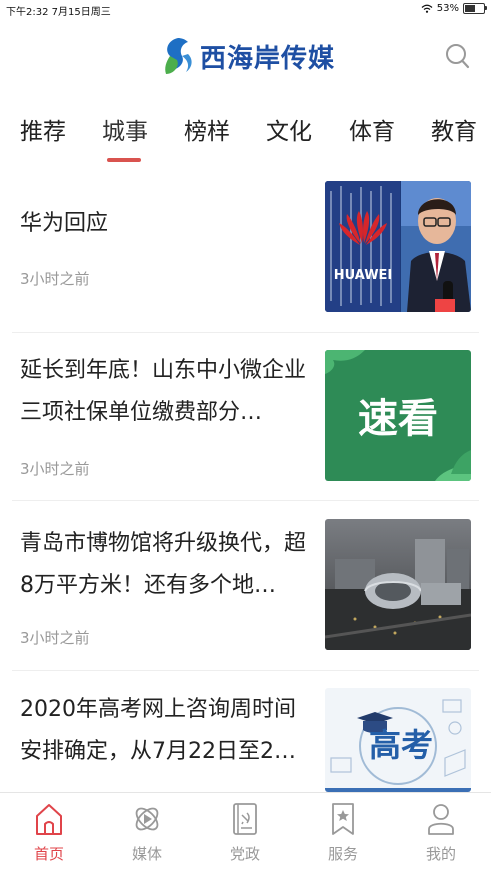  I want to click on nav-service: 服务, so click(343, 832).